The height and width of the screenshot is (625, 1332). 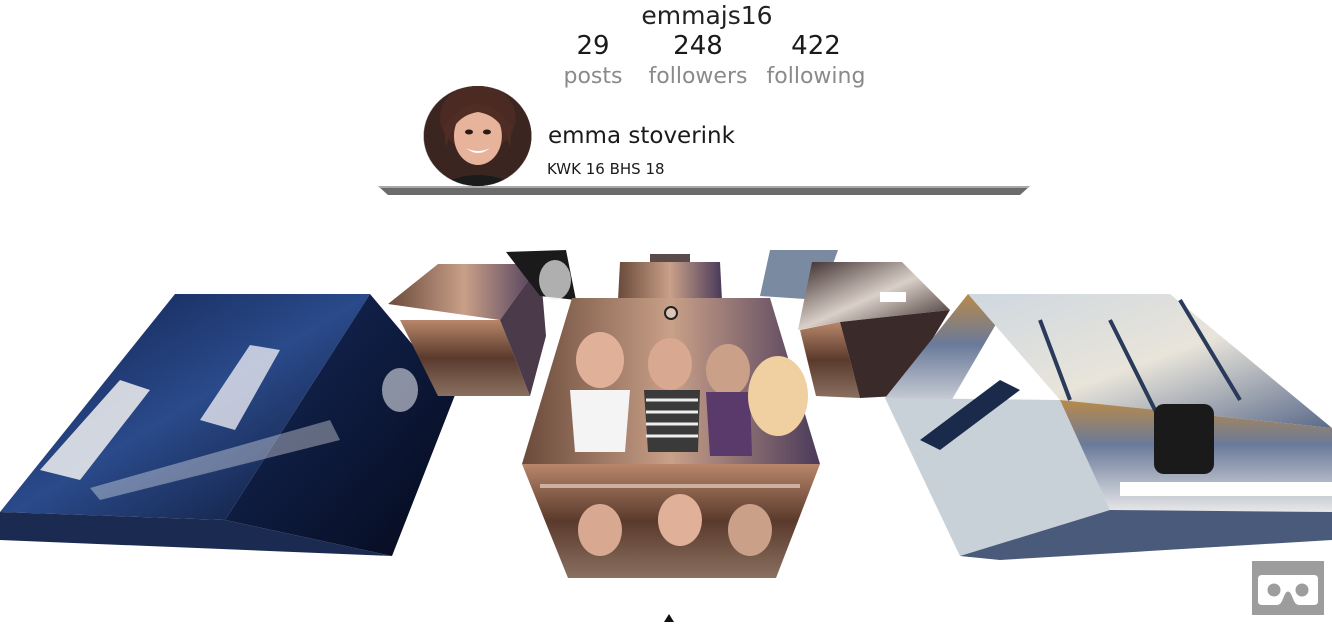 I want to click on photo-cube-left, so click(x=227, y=425).